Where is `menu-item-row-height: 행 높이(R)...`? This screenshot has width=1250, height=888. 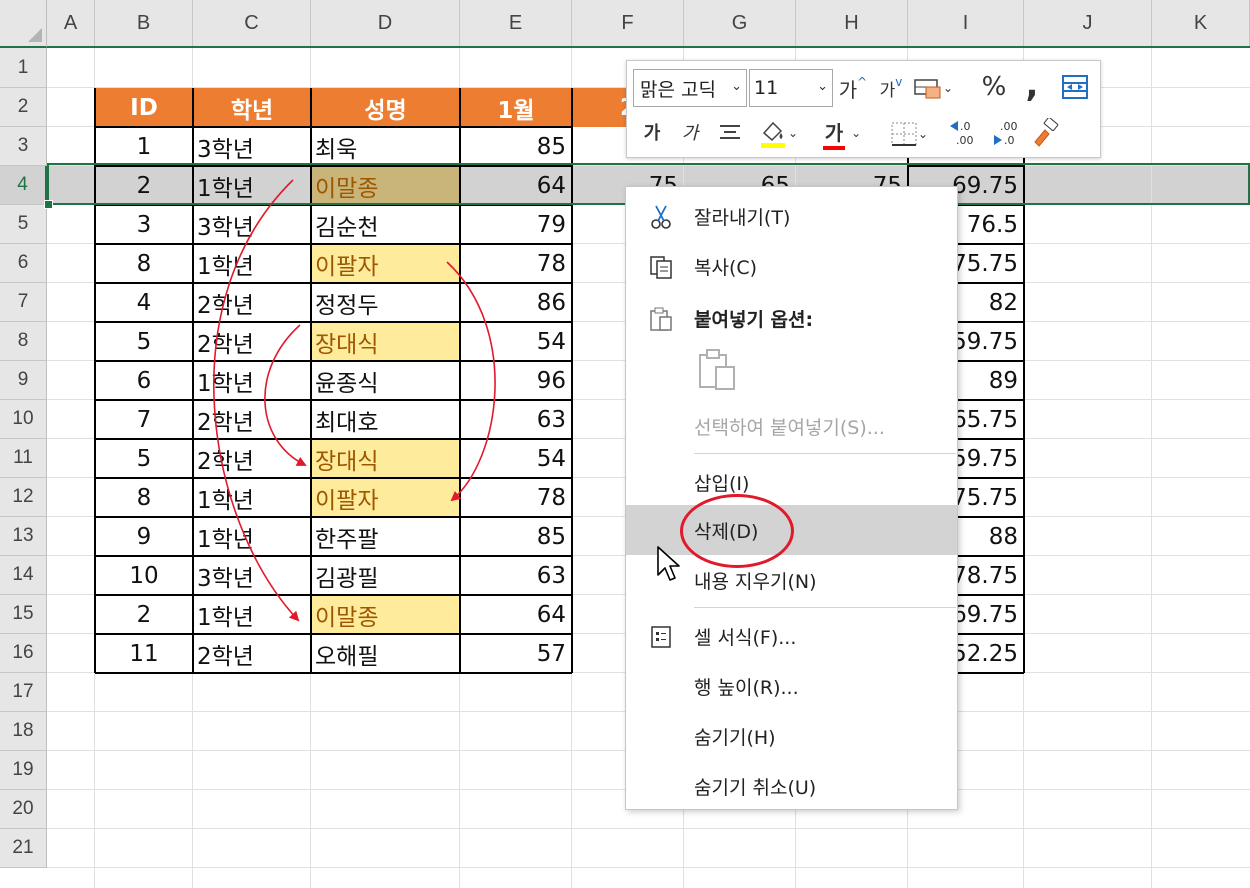
menu-item-row-height: 행 높이(R)... is located at coordinates (791, 686).